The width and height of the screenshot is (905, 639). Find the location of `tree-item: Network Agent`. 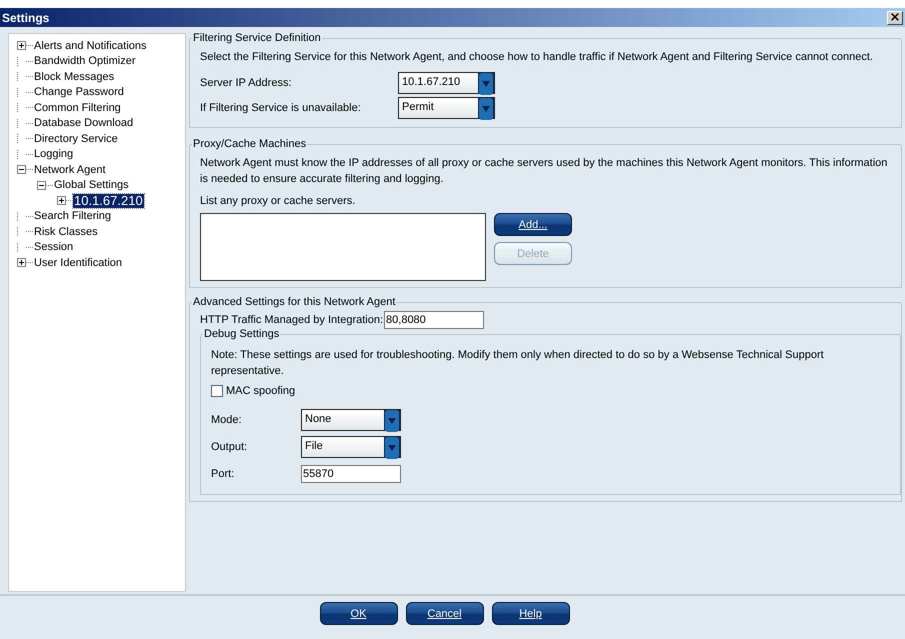

tree-item: Network Agent is located at coordinates (70, 169).